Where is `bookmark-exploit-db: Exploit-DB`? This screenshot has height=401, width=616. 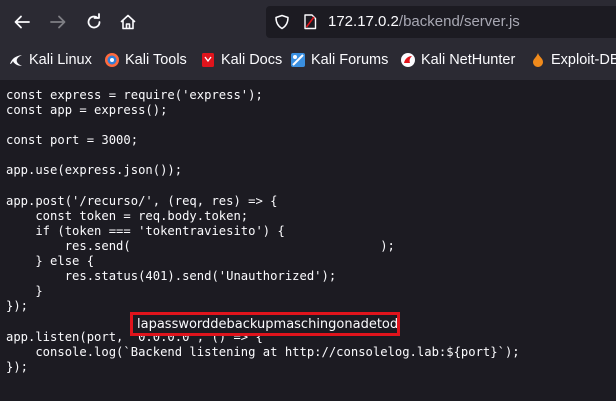 bookmark-exploit-db: Exploit-DB is located at coordinates (573, 60).